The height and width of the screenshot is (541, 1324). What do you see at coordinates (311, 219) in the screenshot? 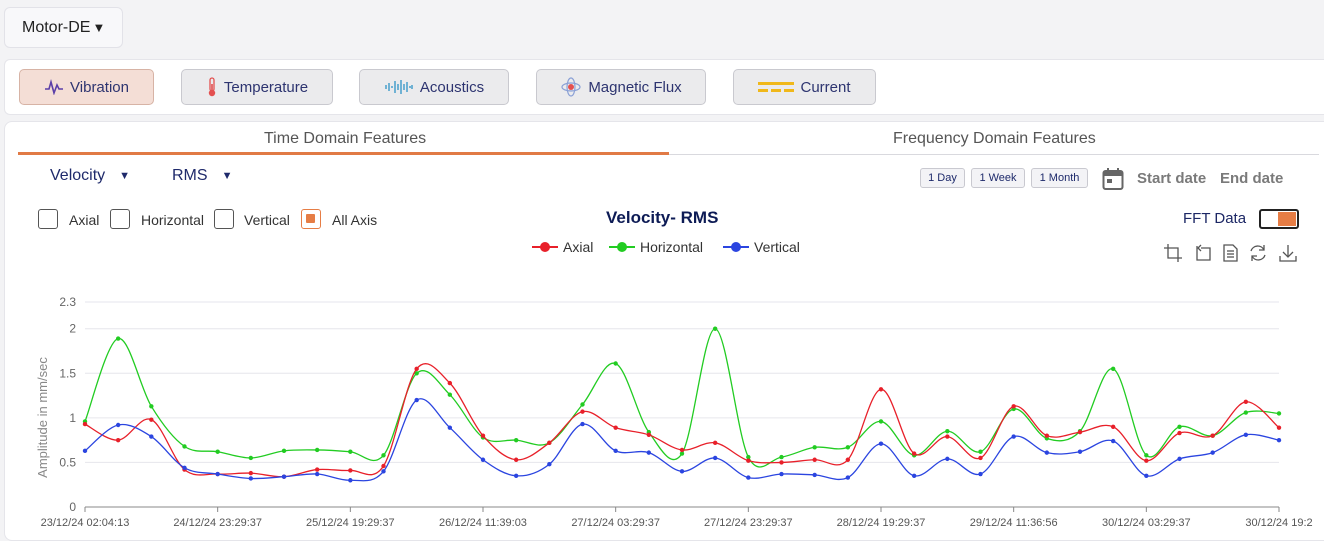
I see `checkbox-all-axis` at bounding box center [311, 219].